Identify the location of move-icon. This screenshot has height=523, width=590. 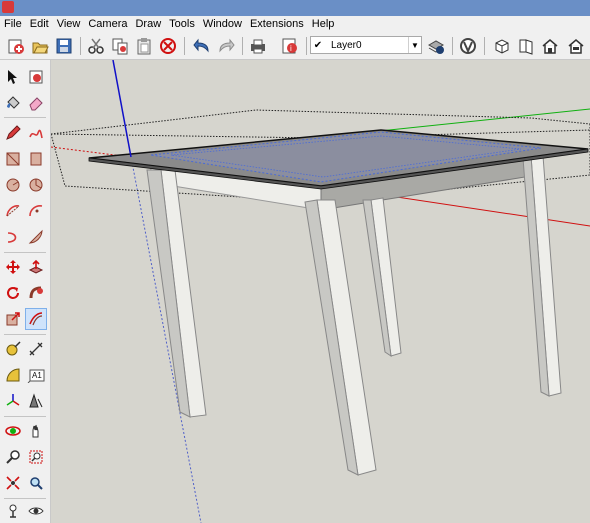
(13, 267).